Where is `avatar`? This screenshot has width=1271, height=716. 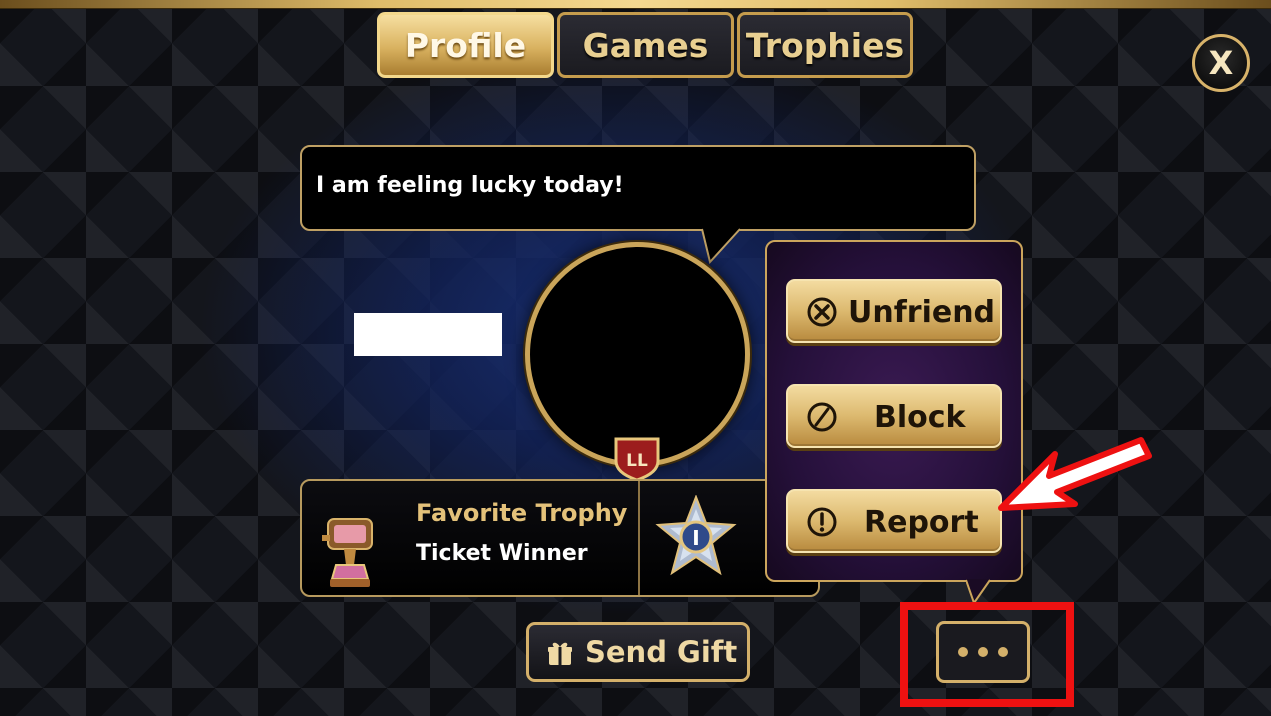
avatar is located at coordinates (637, 354).